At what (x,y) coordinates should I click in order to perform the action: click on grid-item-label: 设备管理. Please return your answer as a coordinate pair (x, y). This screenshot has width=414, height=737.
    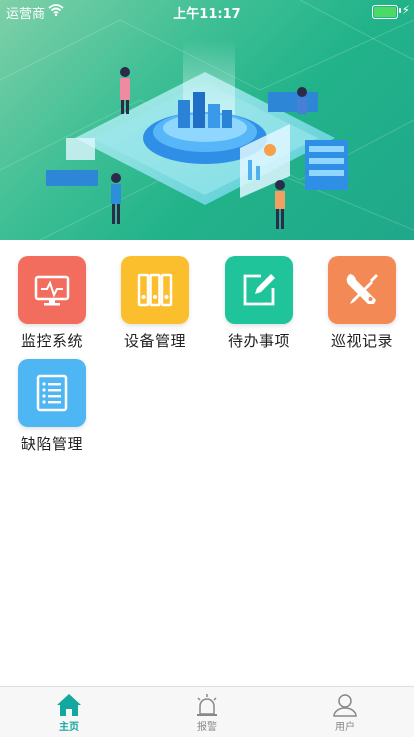
    Looking at the image, I should click on (154, 341).